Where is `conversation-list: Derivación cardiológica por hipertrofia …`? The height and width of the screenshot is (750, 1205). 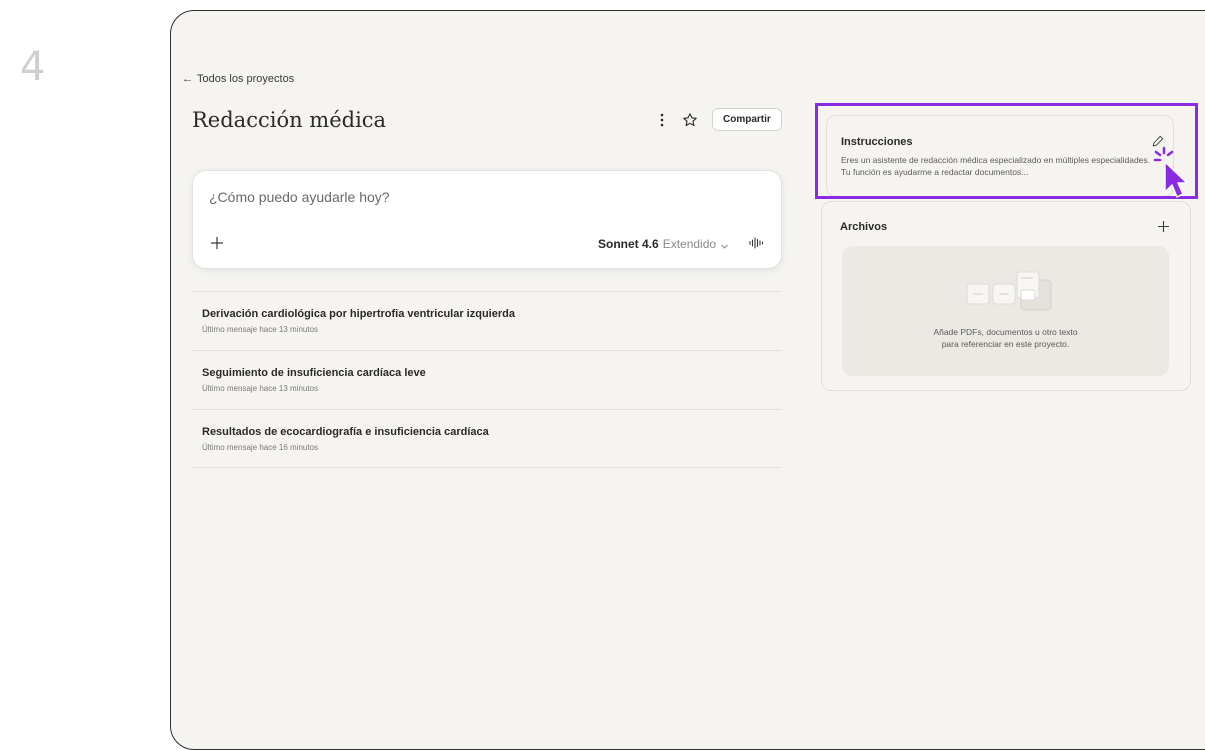
conversation-list: Derivación cardiológica por hipertrofia … is located at coordinates (487, 379).